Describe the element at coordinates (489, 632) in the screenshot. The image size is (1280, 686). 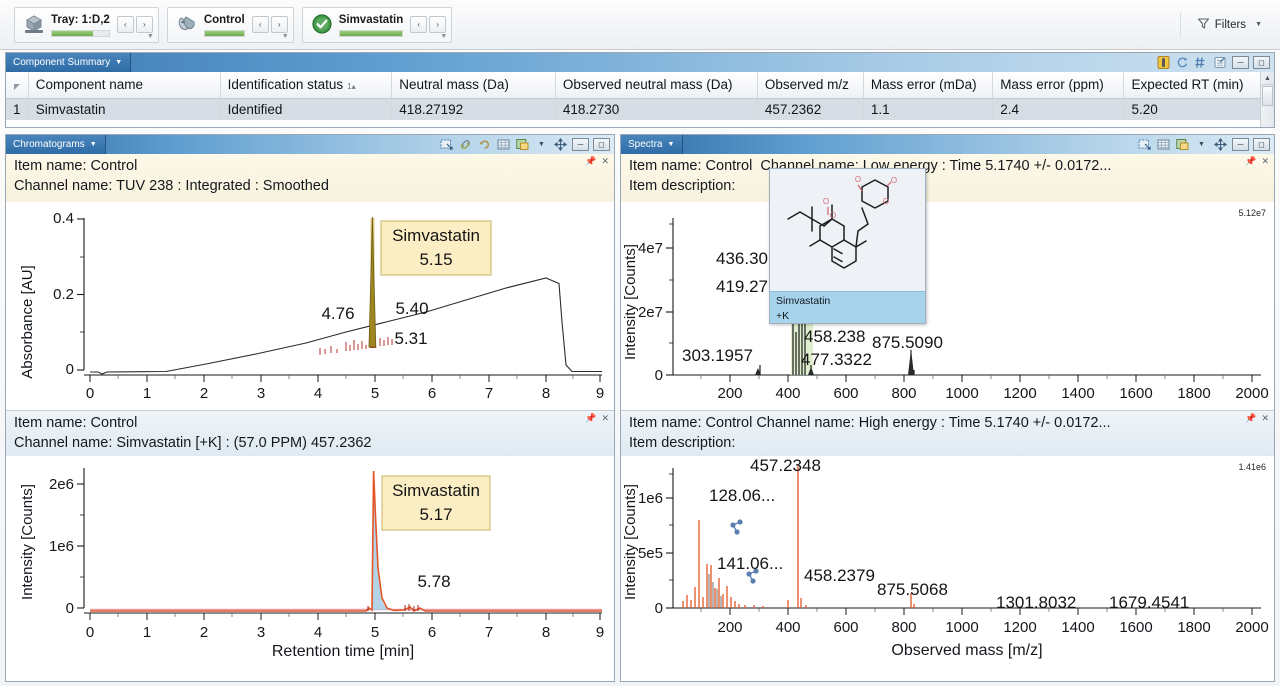
I see `svg-text: 7` at that location.